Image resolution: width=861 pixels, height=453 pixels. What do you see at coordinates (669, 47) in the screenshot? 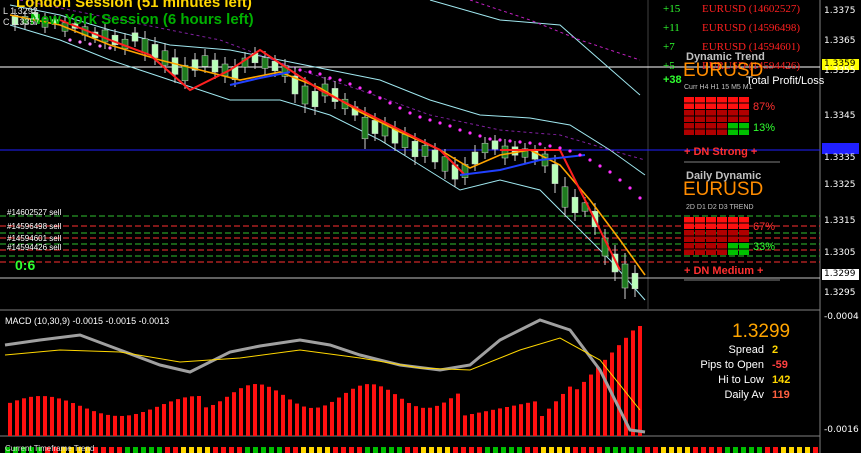
I see `order-pips: +7` at bounding box center [669, 47].